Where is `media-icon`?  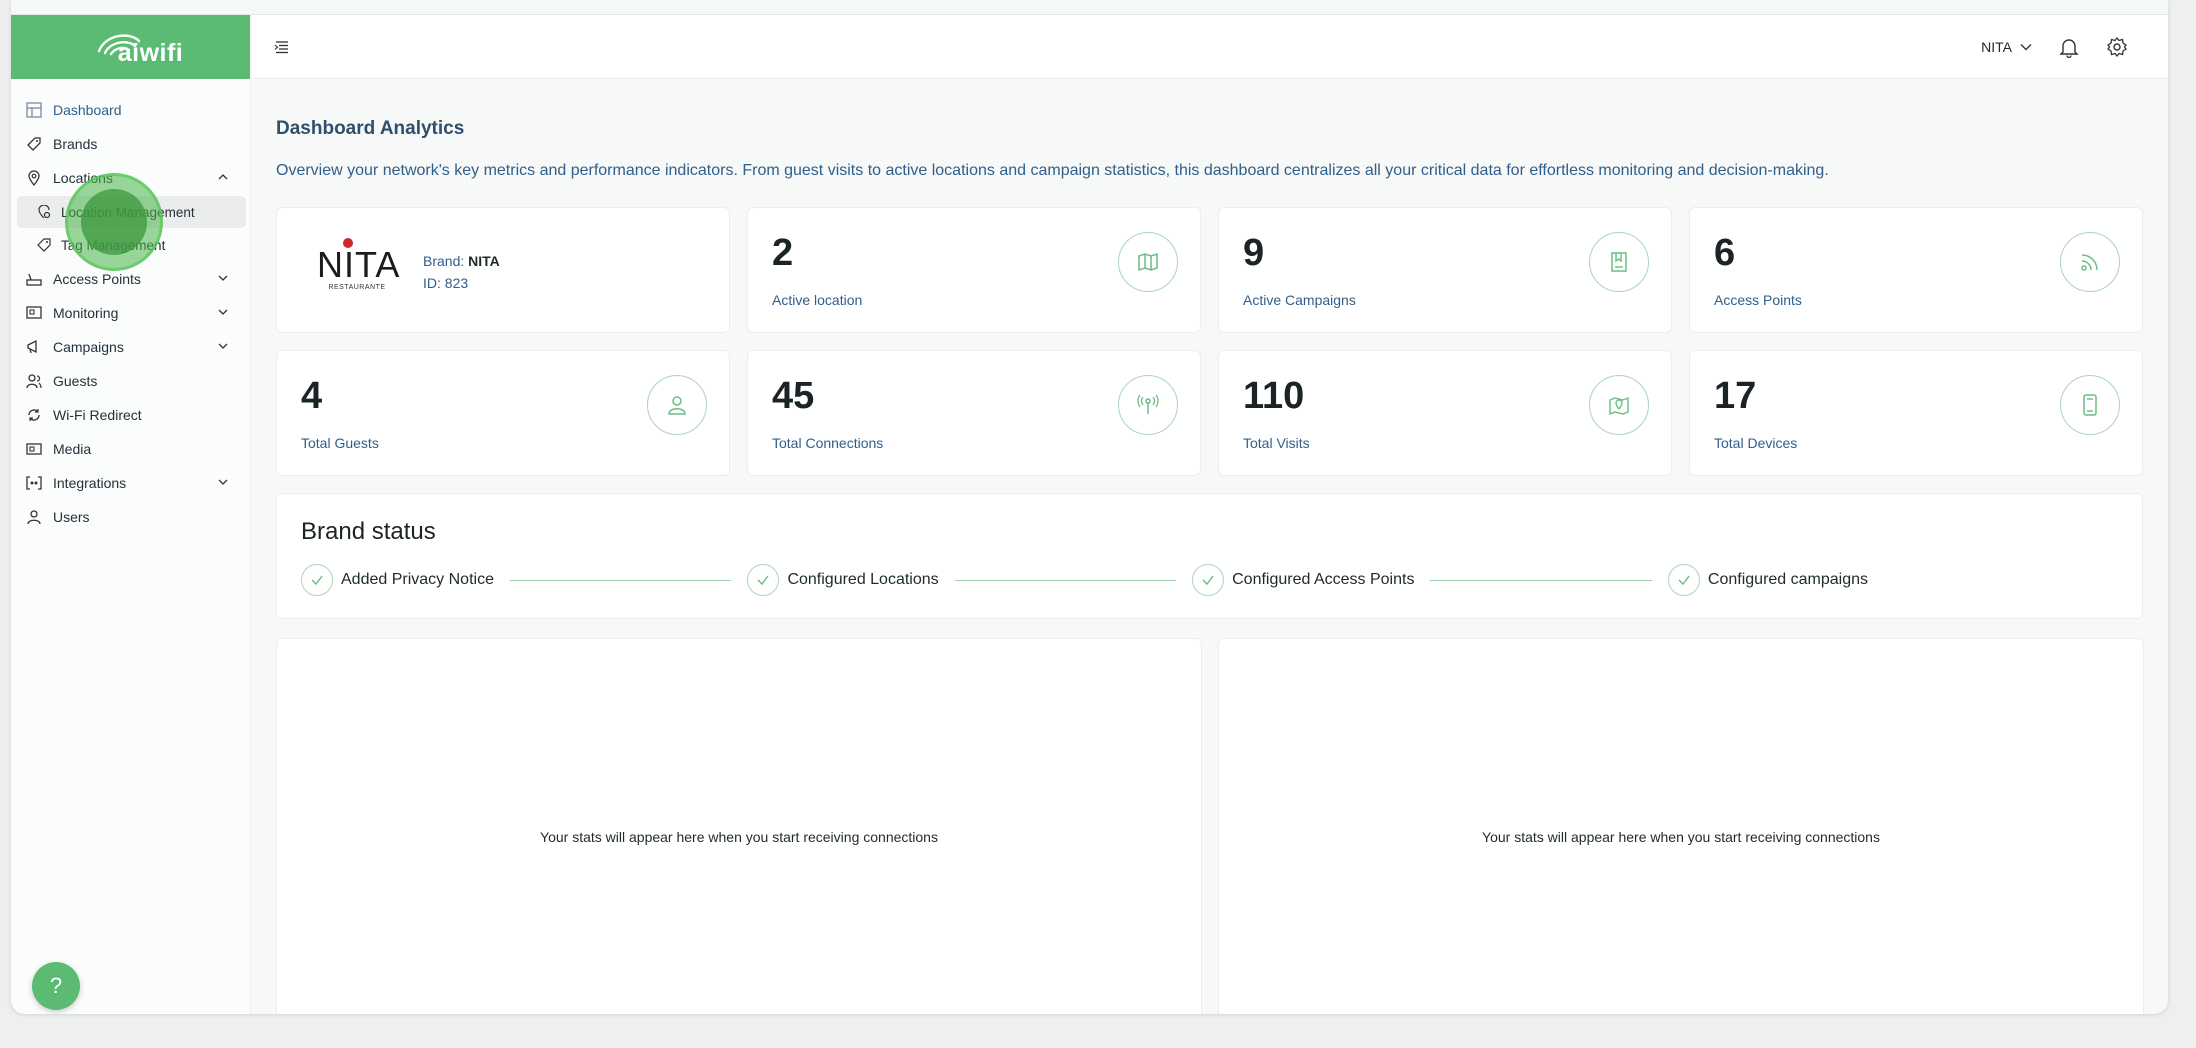
media-icon is located at coordinates (34, 449).